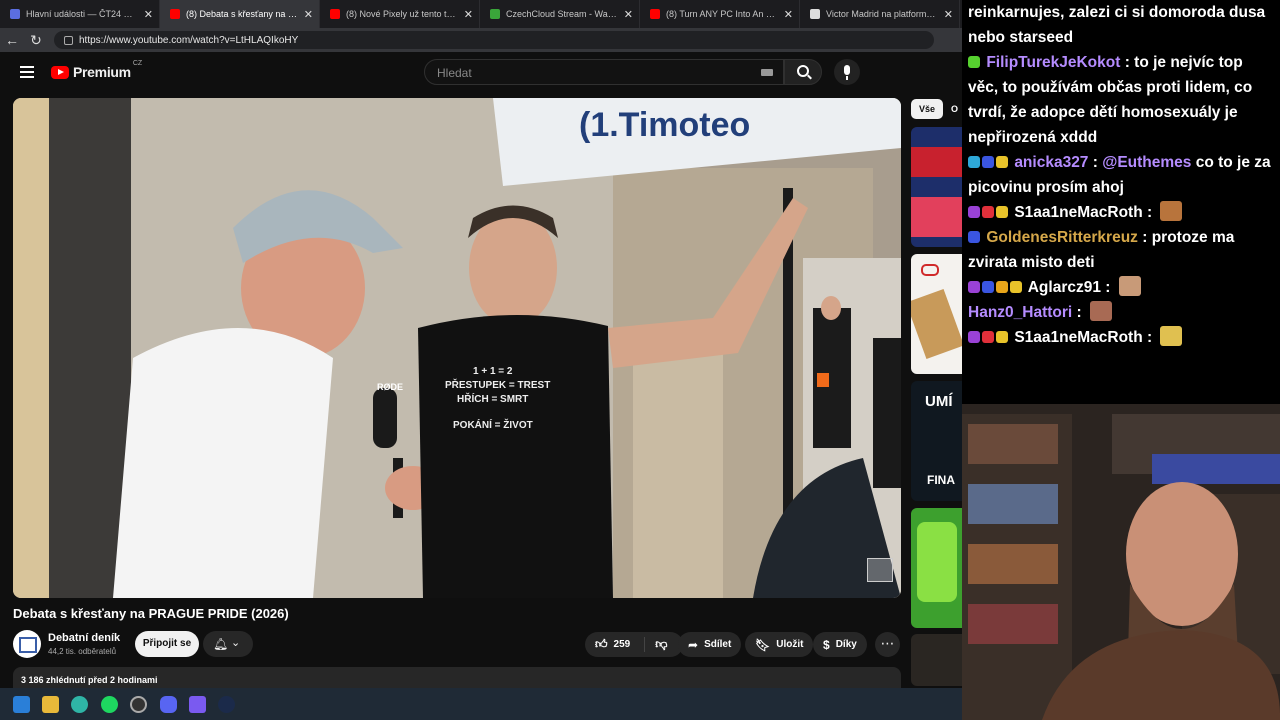  What do you see at coordinates (693, 644) in the screenshot?
I see `share-icon: ➦` at bounding box center [693, 644].